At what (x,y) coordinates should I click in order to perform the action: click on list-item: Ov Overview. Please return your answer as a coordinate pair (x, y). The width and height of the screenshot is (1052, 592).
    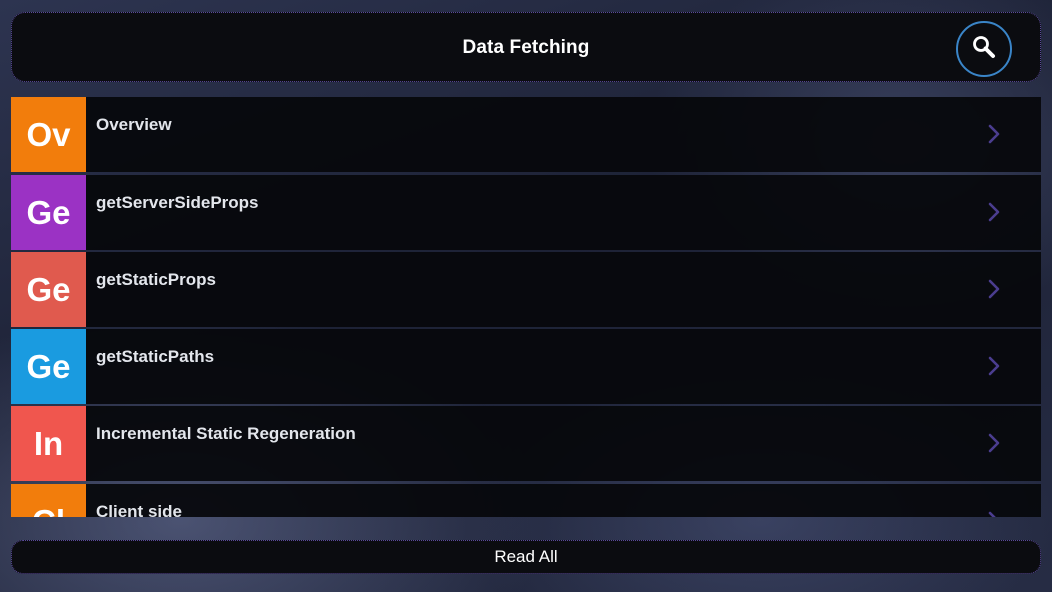
    Looking at the image, I should click on (526, 134).